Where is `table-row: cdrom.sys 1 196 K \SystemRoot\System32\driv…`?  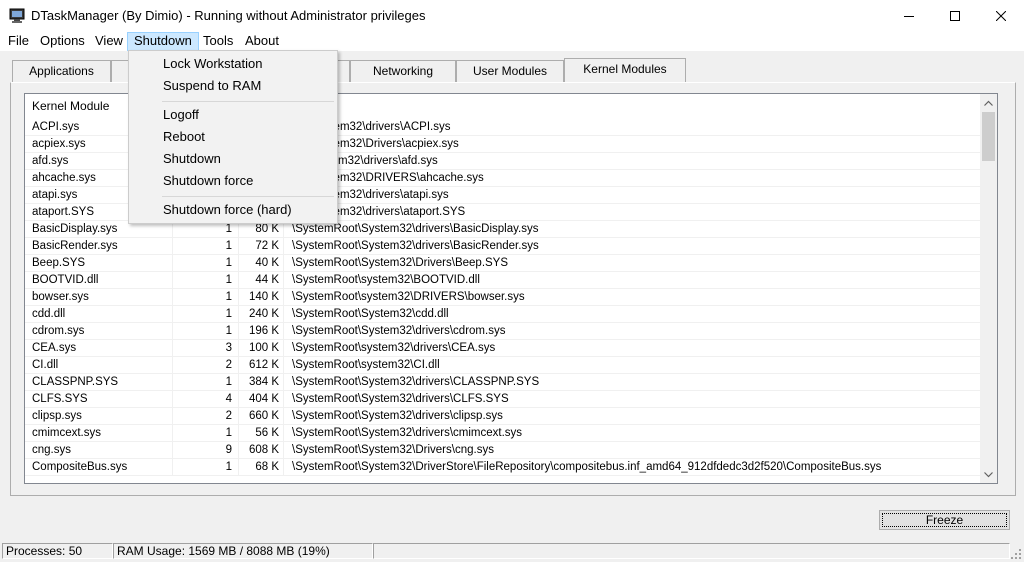 table-row: cdrom.sys 1 196 K \SystemRoot\System32\driv… is located at coordinates (503, 331).